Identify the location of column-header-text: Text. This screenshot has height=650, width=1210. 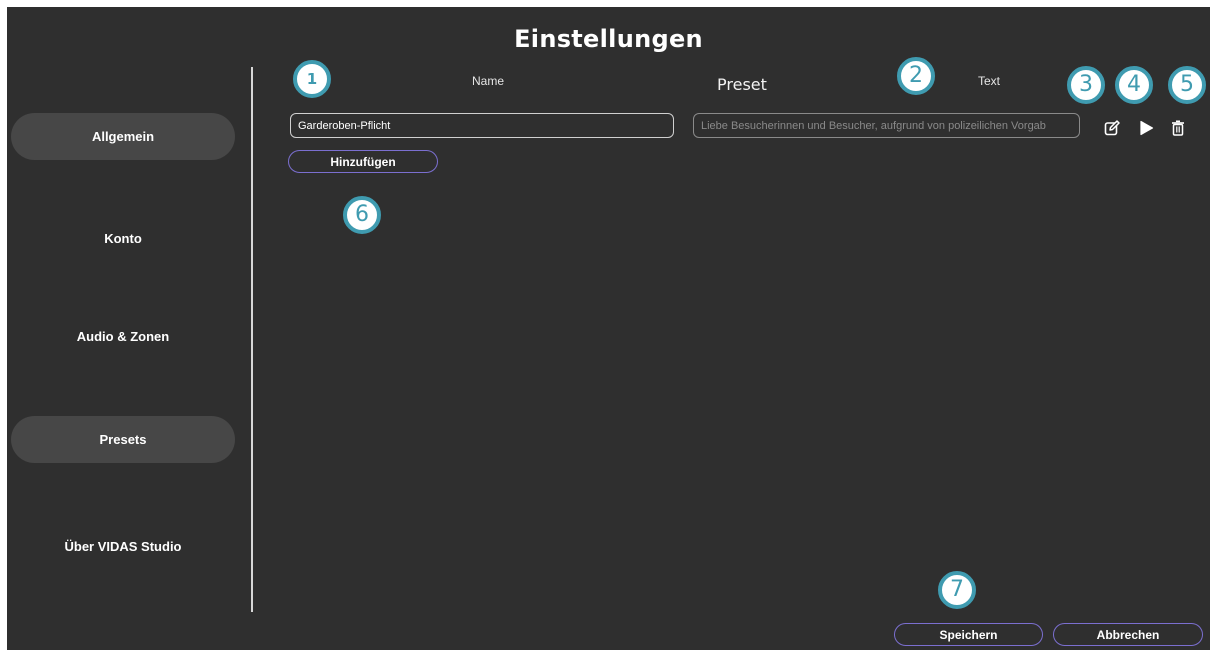
(989, 81).